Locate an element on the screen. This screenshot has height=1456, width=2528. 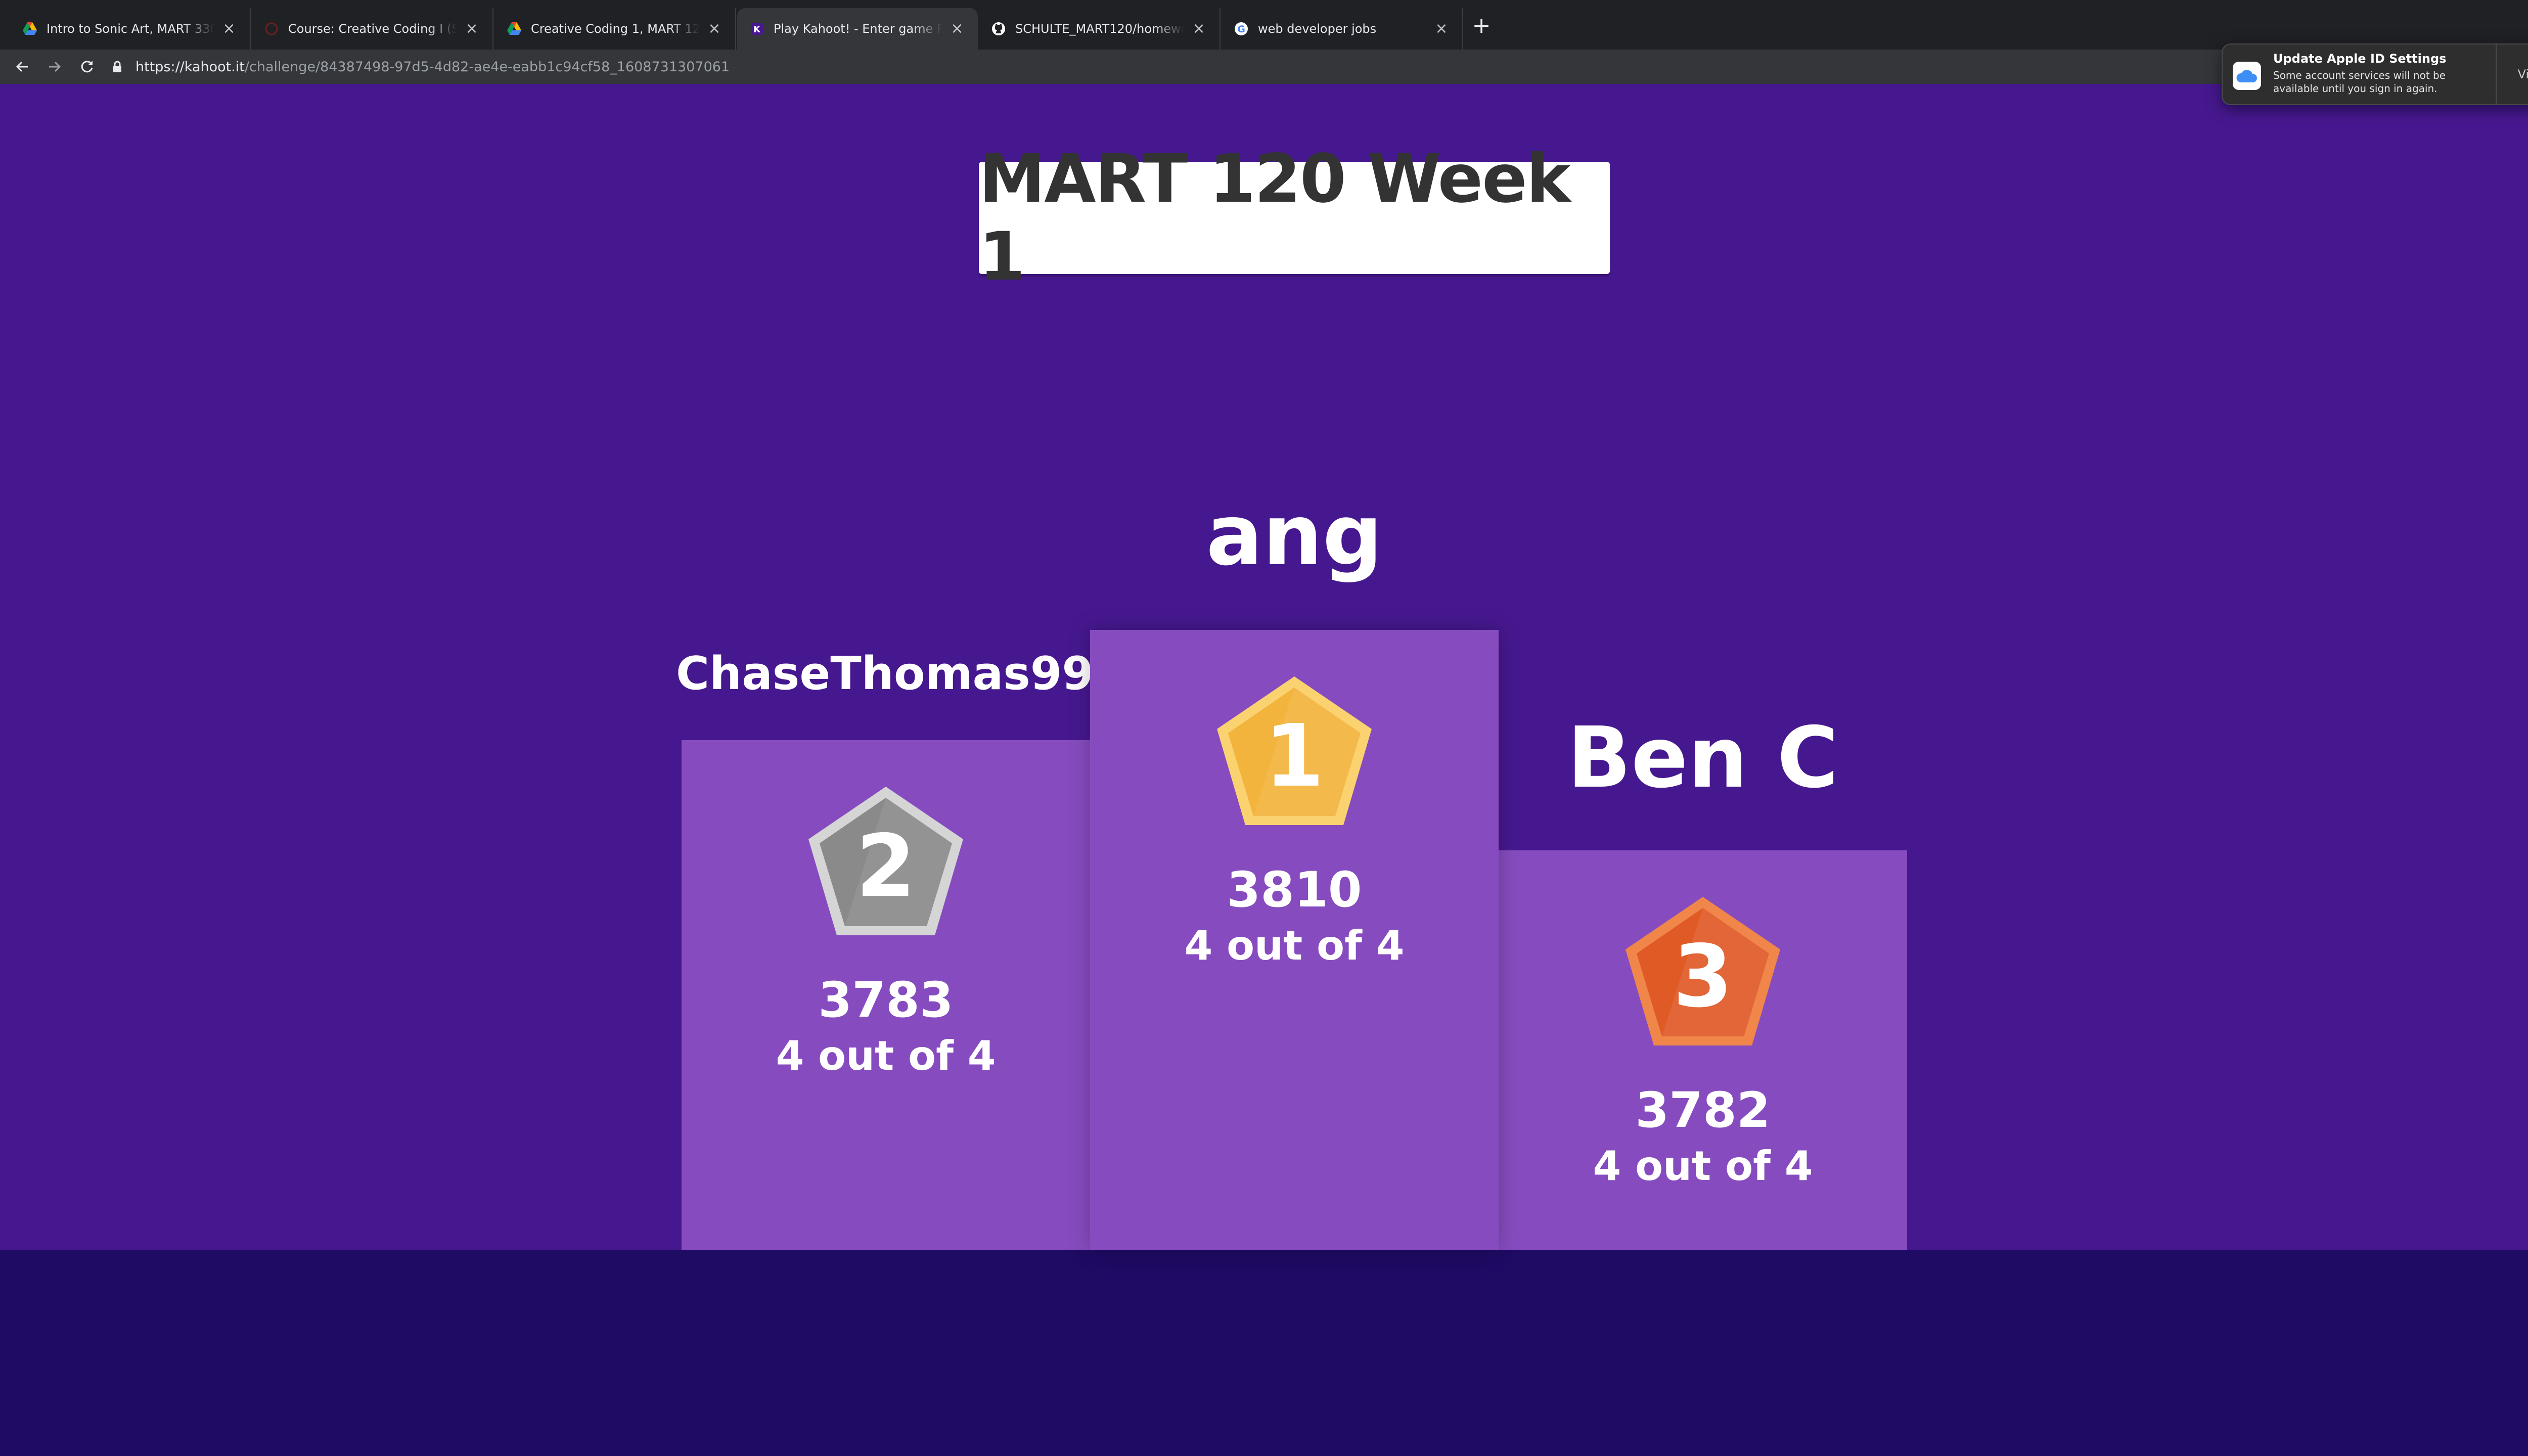
podium-floor is located at coordinates (1264, 1353).